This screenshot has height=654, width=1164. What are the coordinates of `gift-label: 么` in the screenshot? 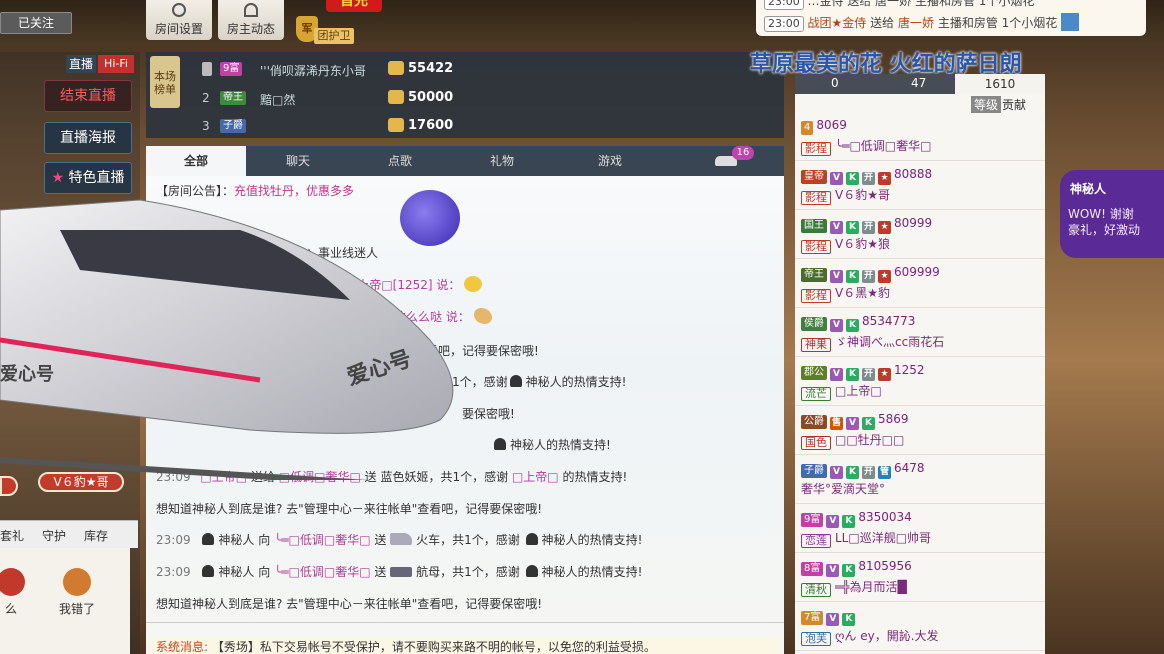 It's located at (10, 609).